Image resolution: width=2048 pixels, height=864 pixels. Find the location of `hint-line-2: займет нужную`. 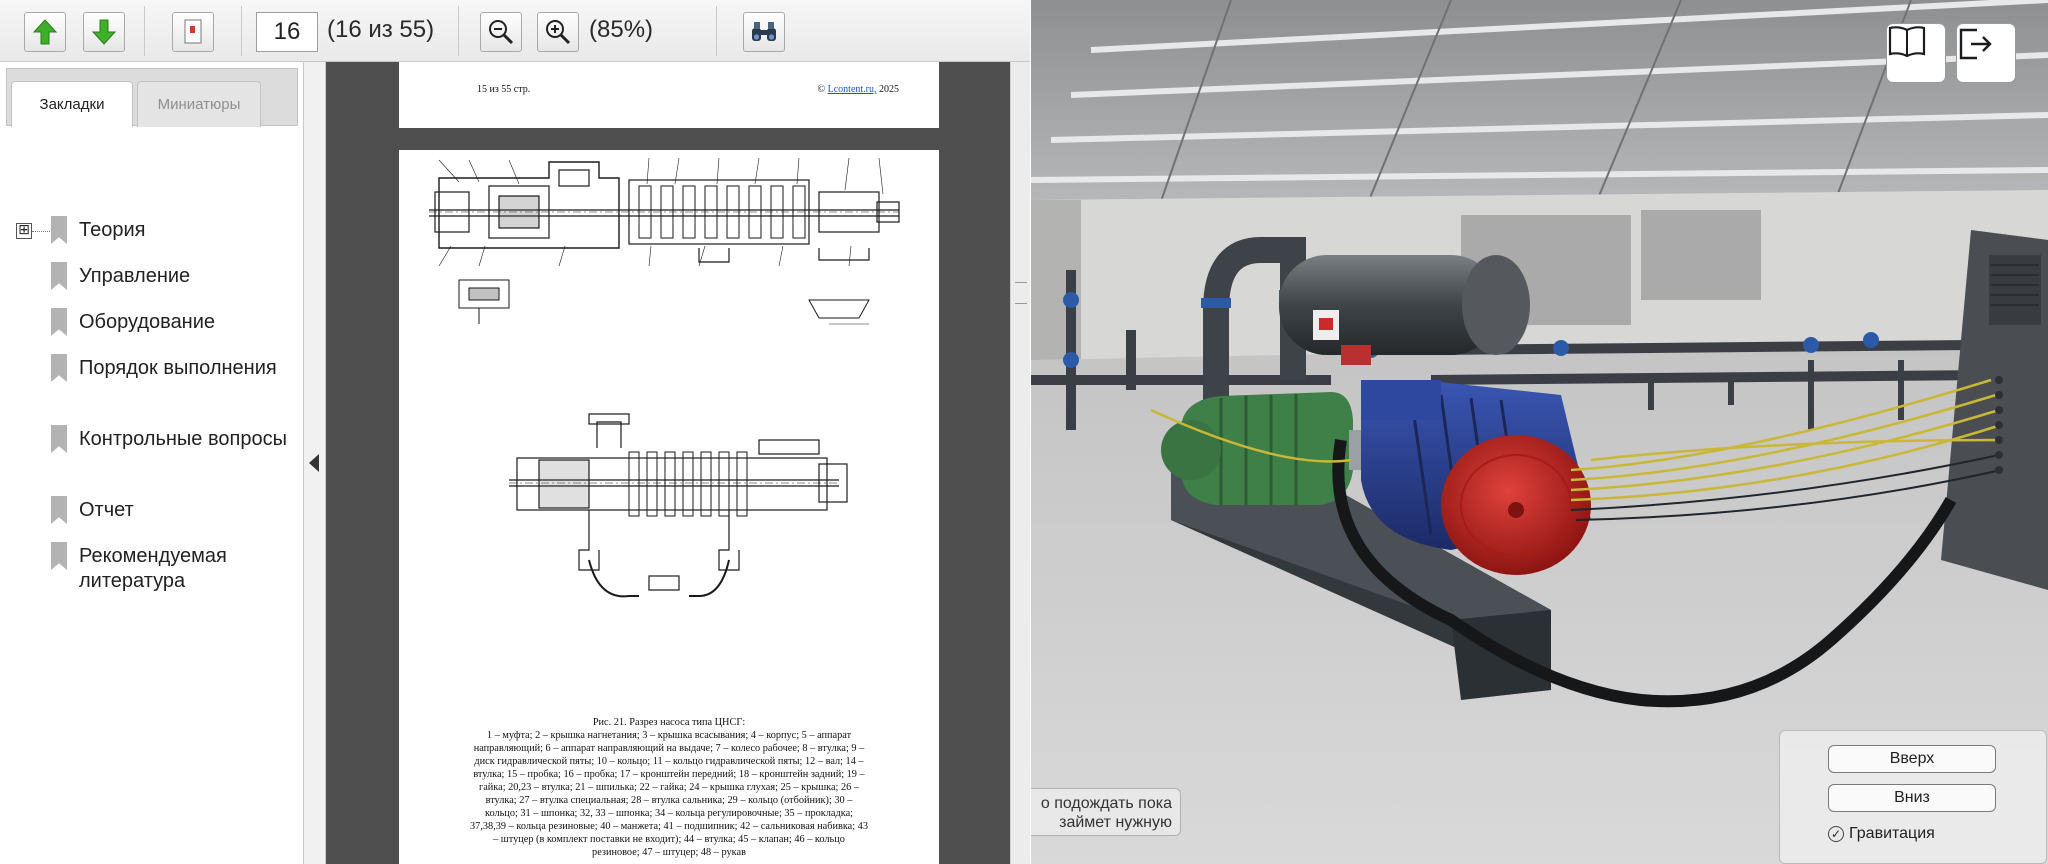

hint-line-2: займет нужную is located at coordinates (1115, 822).